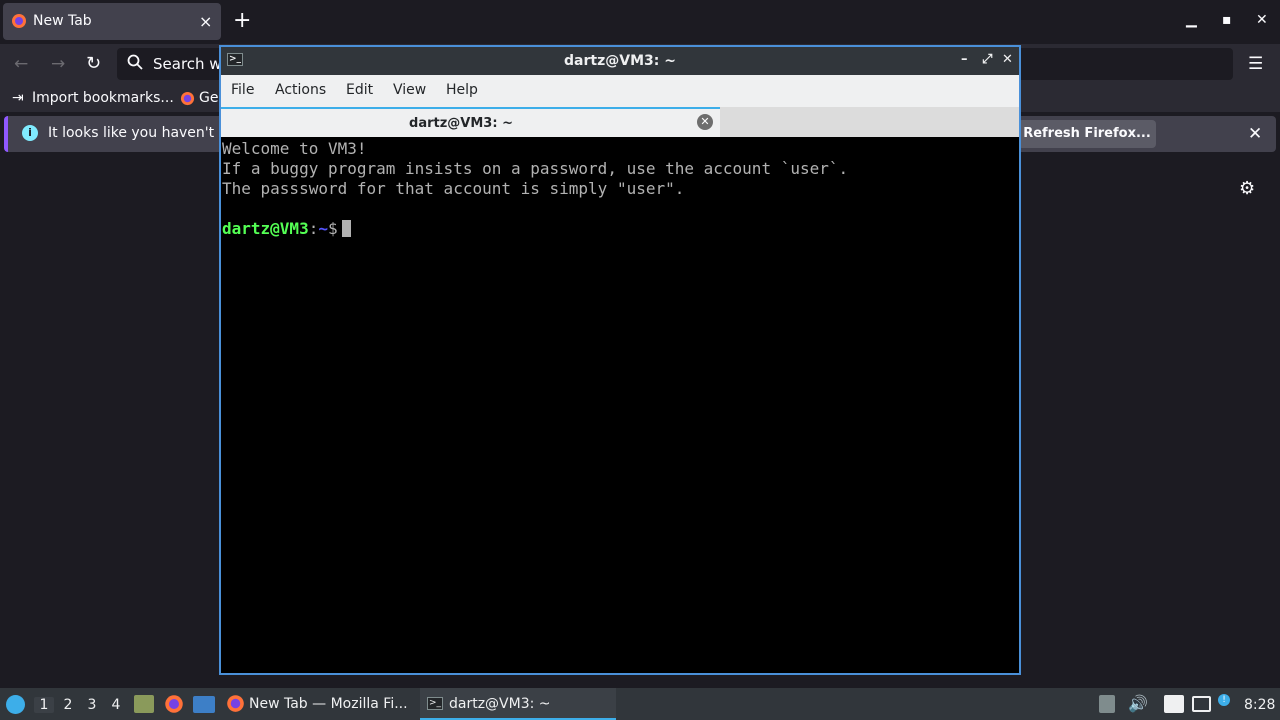 The image size is (1280, 720). What do you see at coordinates (1259, 705) in the screenshot?
I see `clock: 8:28` at bounding box center [1259, 705].